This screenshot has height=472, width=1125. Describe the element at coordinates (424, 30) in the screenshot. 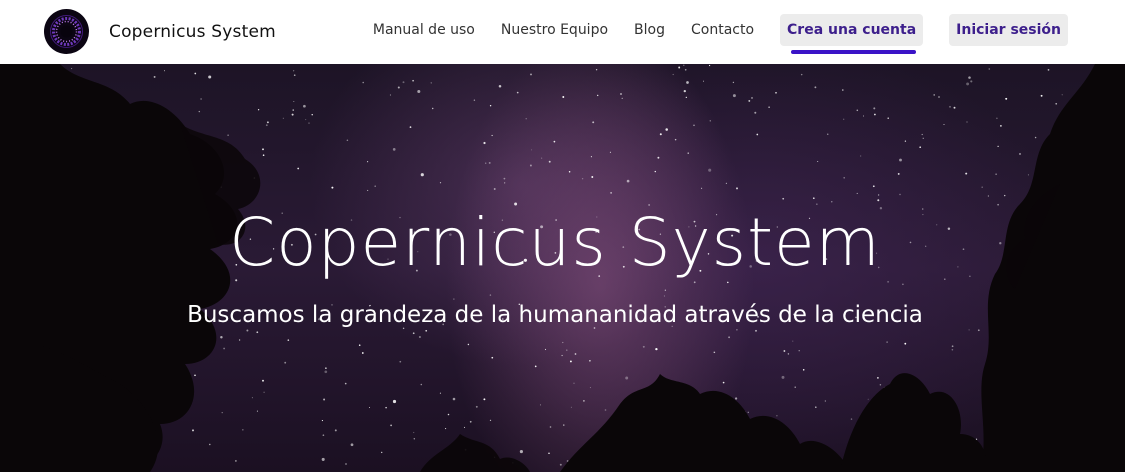

I see `nav-link-manual: Manual de uso` at that location.